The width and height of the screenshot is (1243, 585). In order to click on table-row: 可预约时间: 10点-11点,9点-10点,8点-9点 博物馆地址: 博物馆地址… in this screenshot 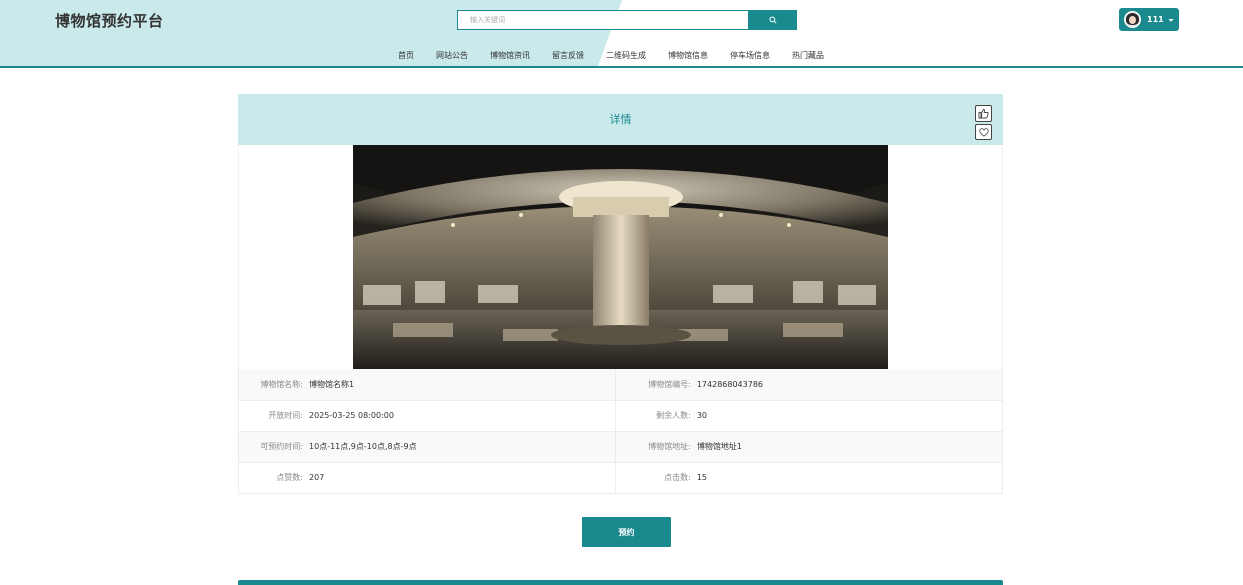, I will do `click(620, 447)`.